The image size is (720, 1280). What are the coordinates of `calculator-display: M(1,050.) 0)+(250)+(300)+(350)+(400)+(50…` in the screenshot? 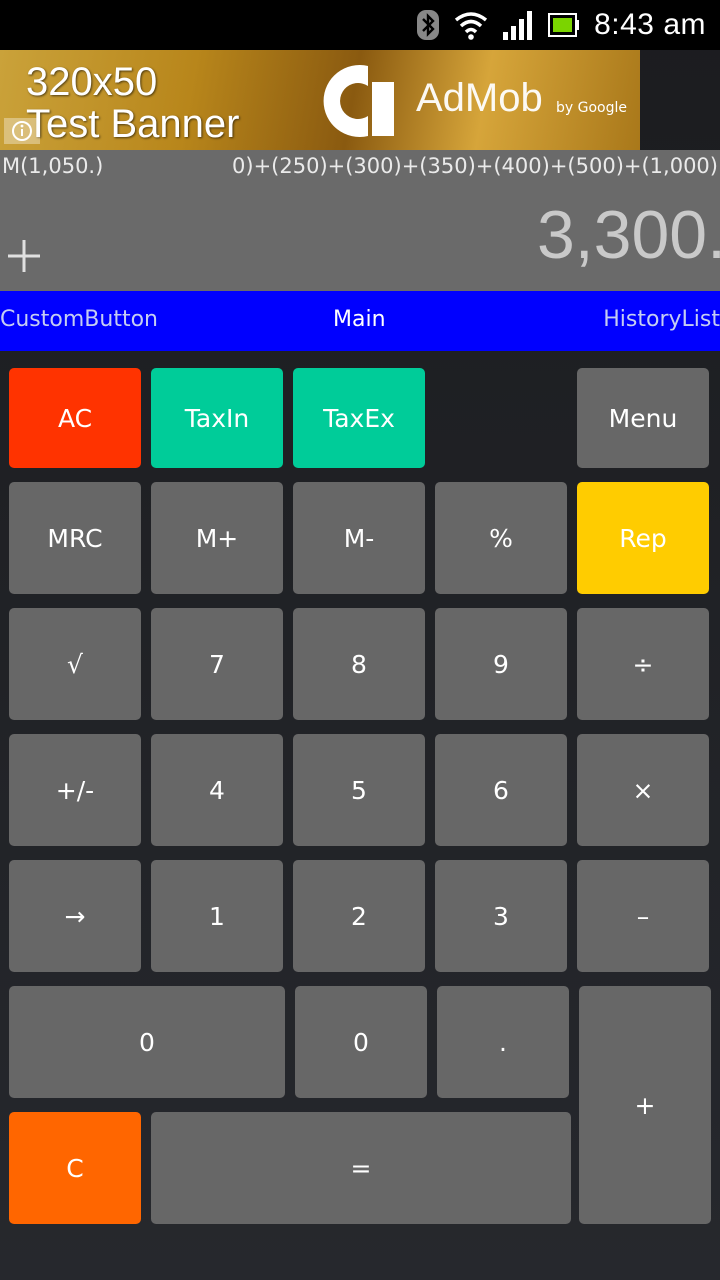 It's located at (360, 220).